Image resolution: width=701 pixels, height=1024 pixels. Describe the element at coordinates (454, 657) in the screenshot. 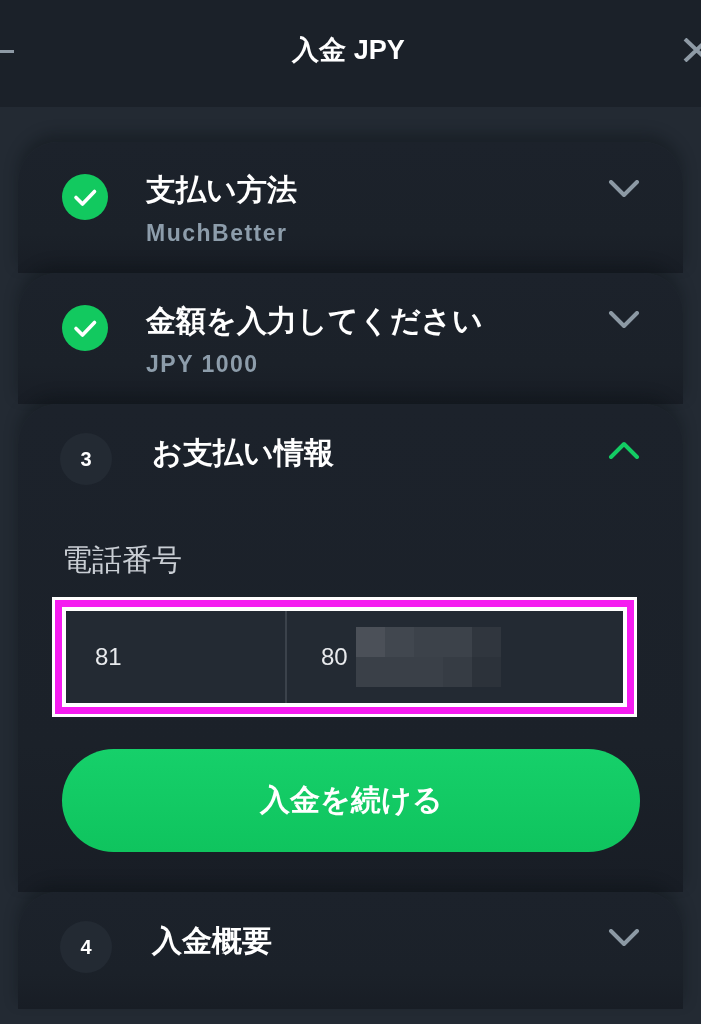

I see `phone-number-field: 80` at that location.